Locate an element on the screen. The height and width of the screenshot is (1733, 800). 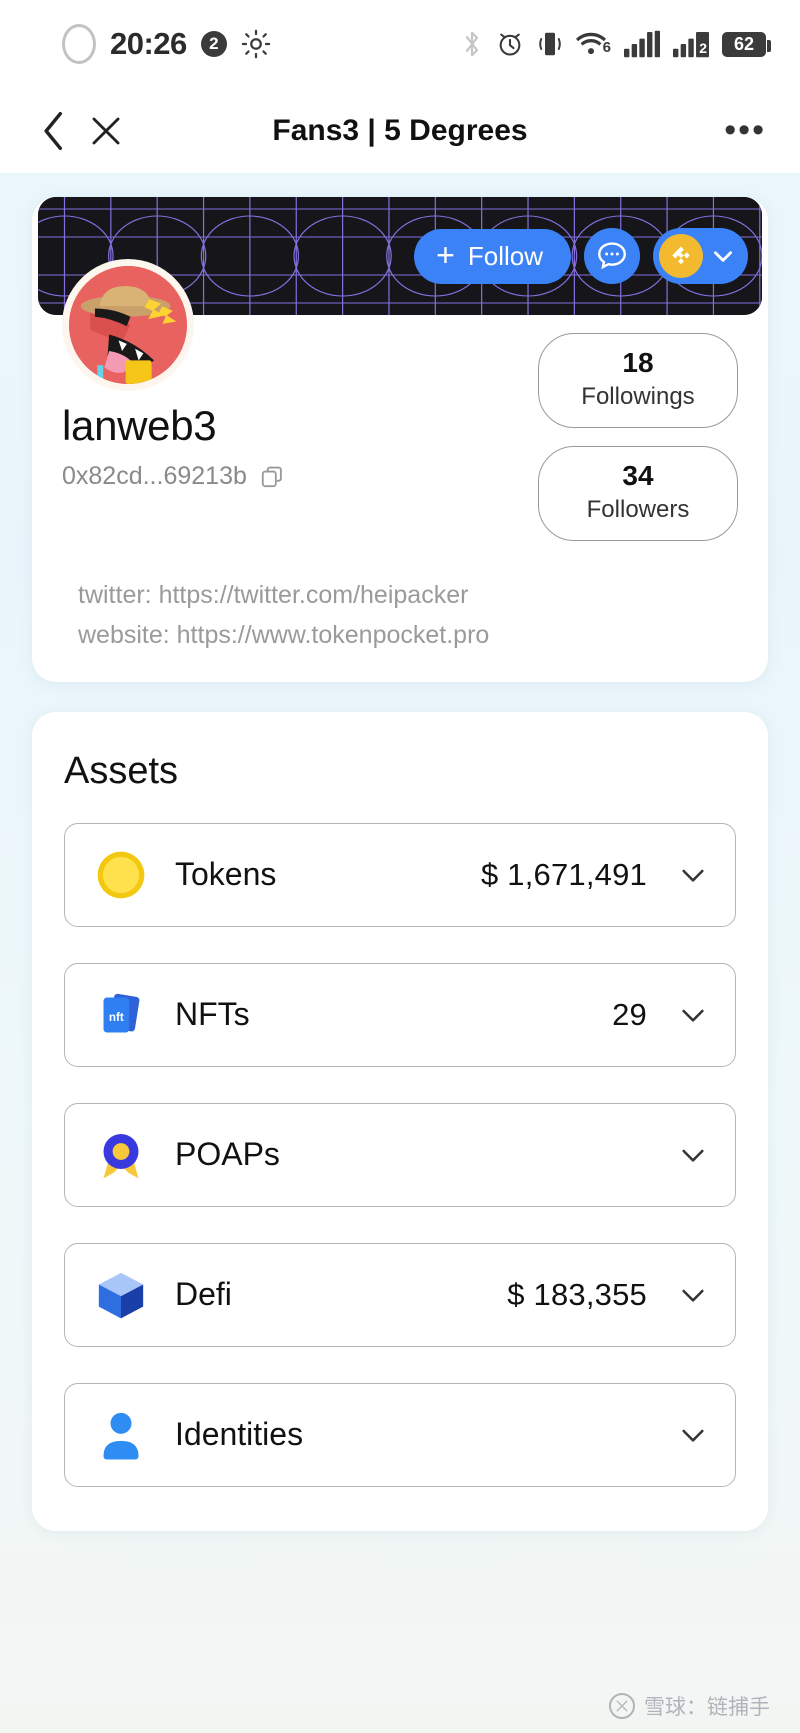
asset-row-defi: Defi $ 183,355 is located at coordinates (400, 1294).